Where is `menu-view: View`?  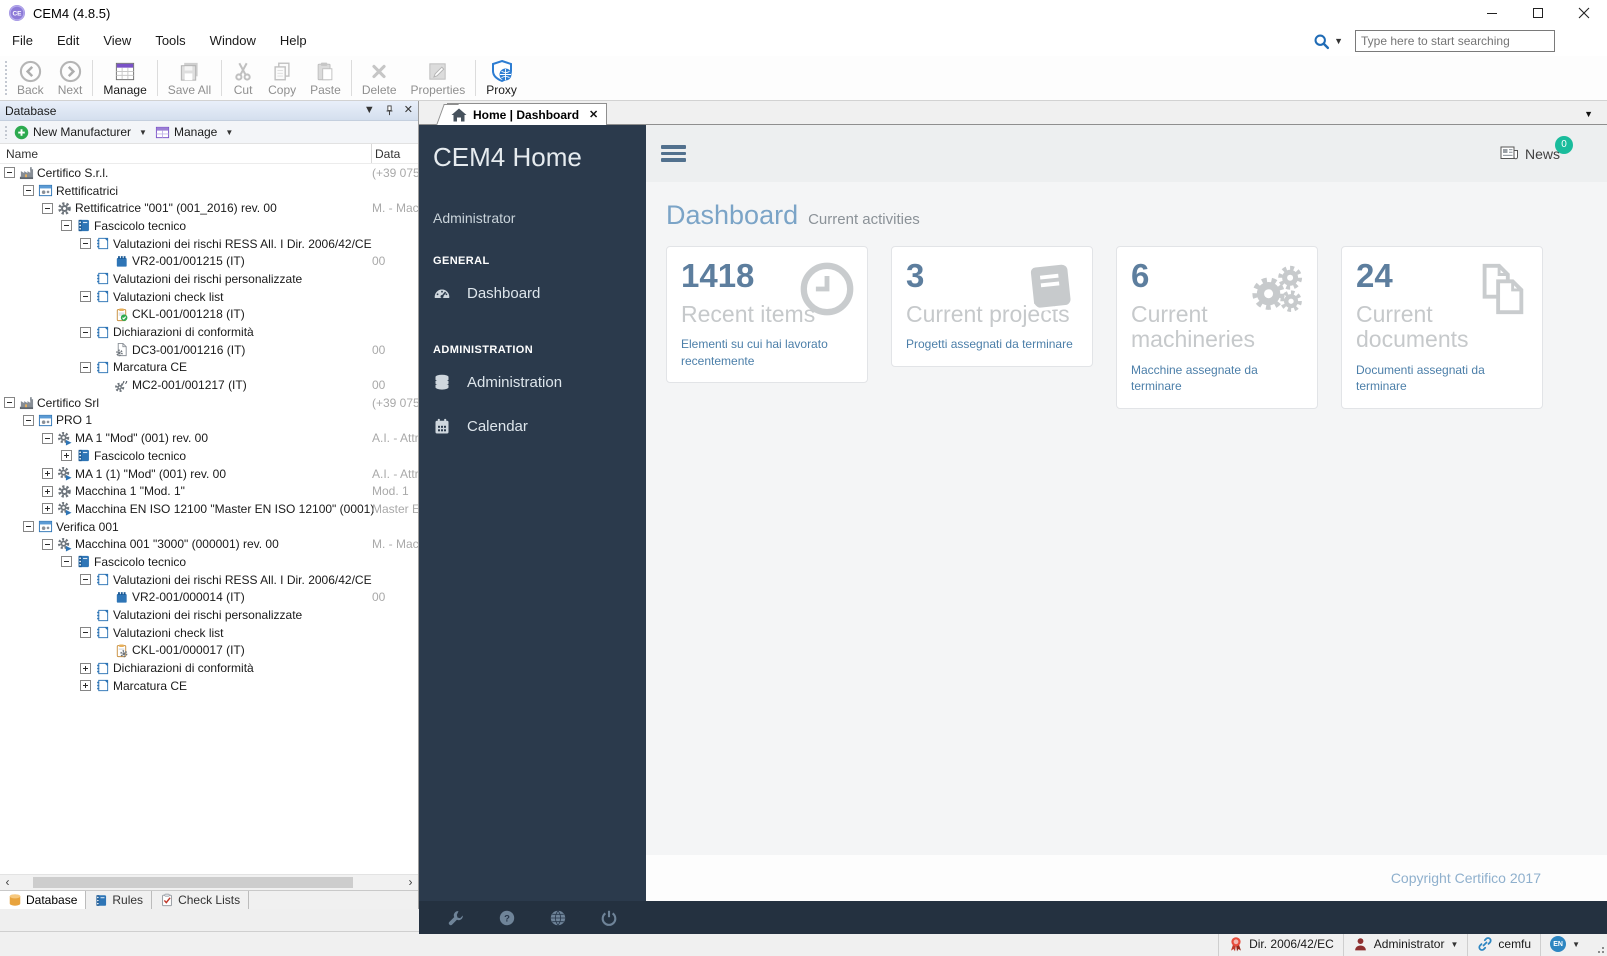 menu-view: View is located at coordinates (117, 40).